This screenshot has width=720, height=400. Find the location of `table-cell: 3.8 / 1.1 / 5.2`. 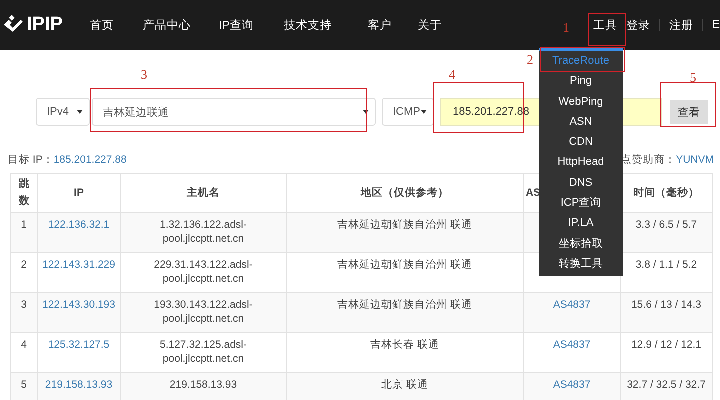

table-cell: 3.8 / 1.1 / 5.2 is located at coordinates (667, 265).